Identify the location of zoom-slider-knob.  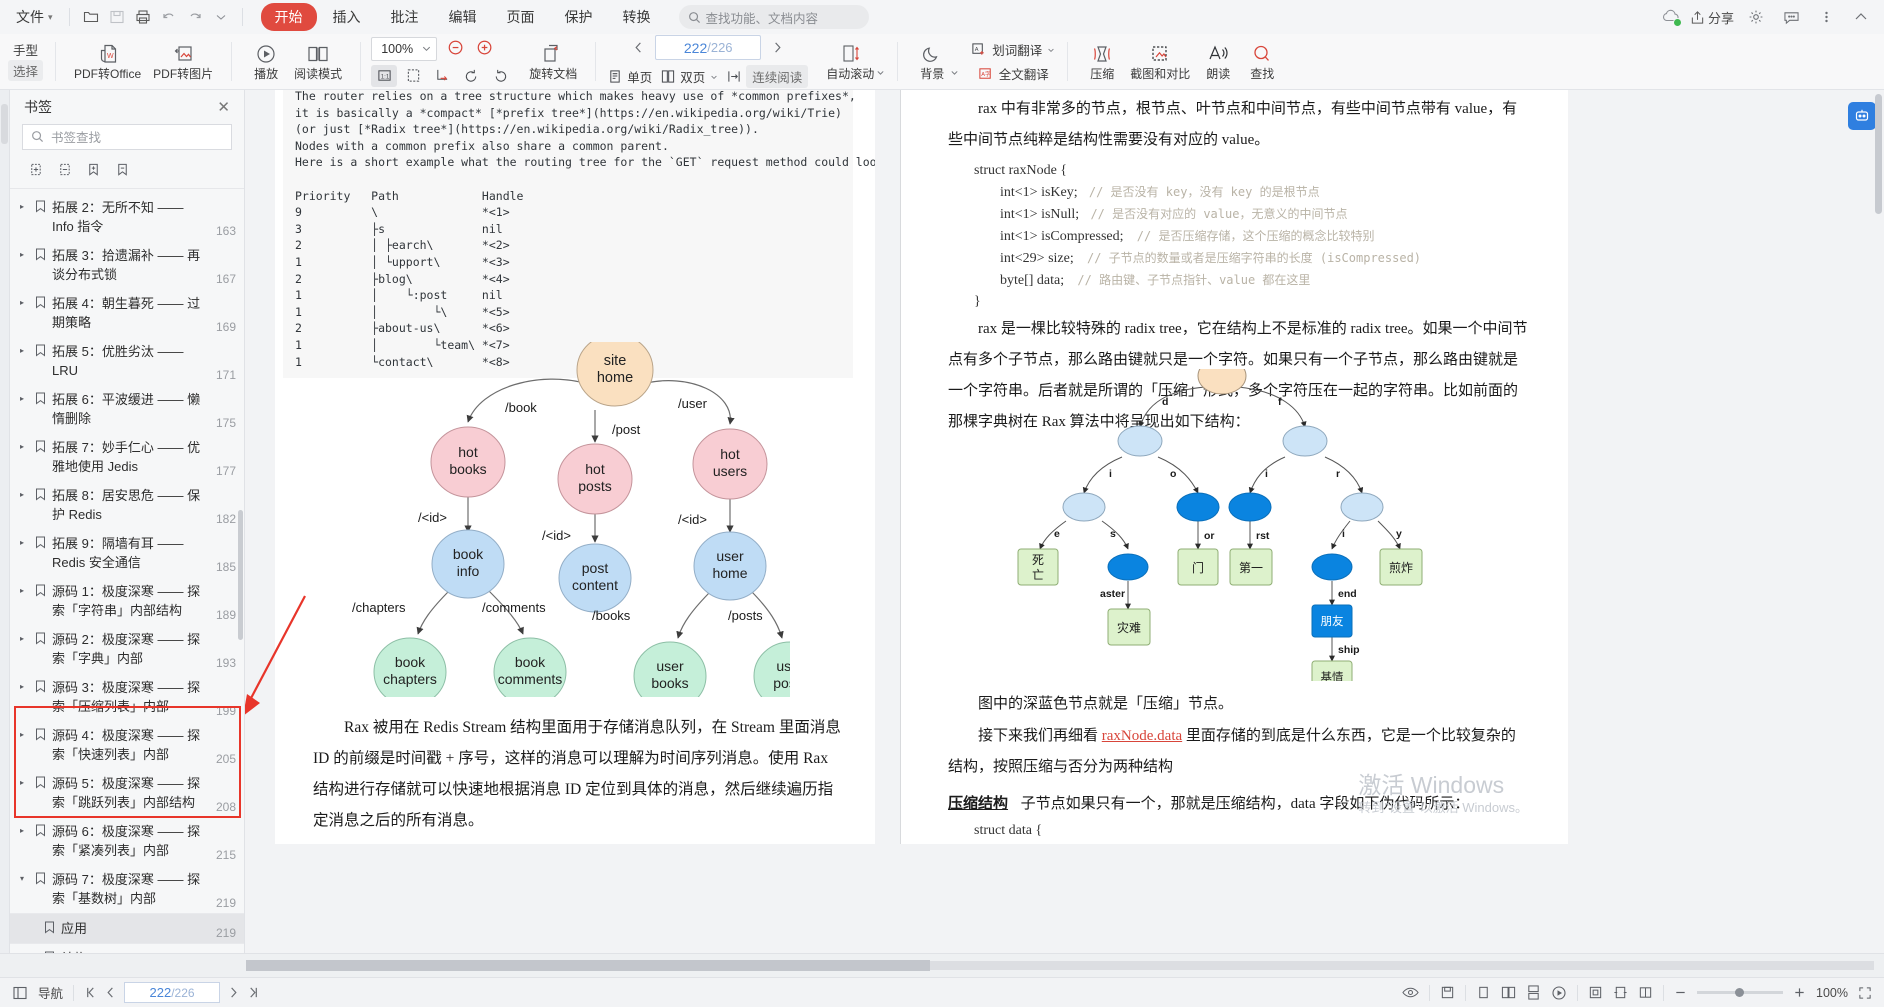
(1739, 992).